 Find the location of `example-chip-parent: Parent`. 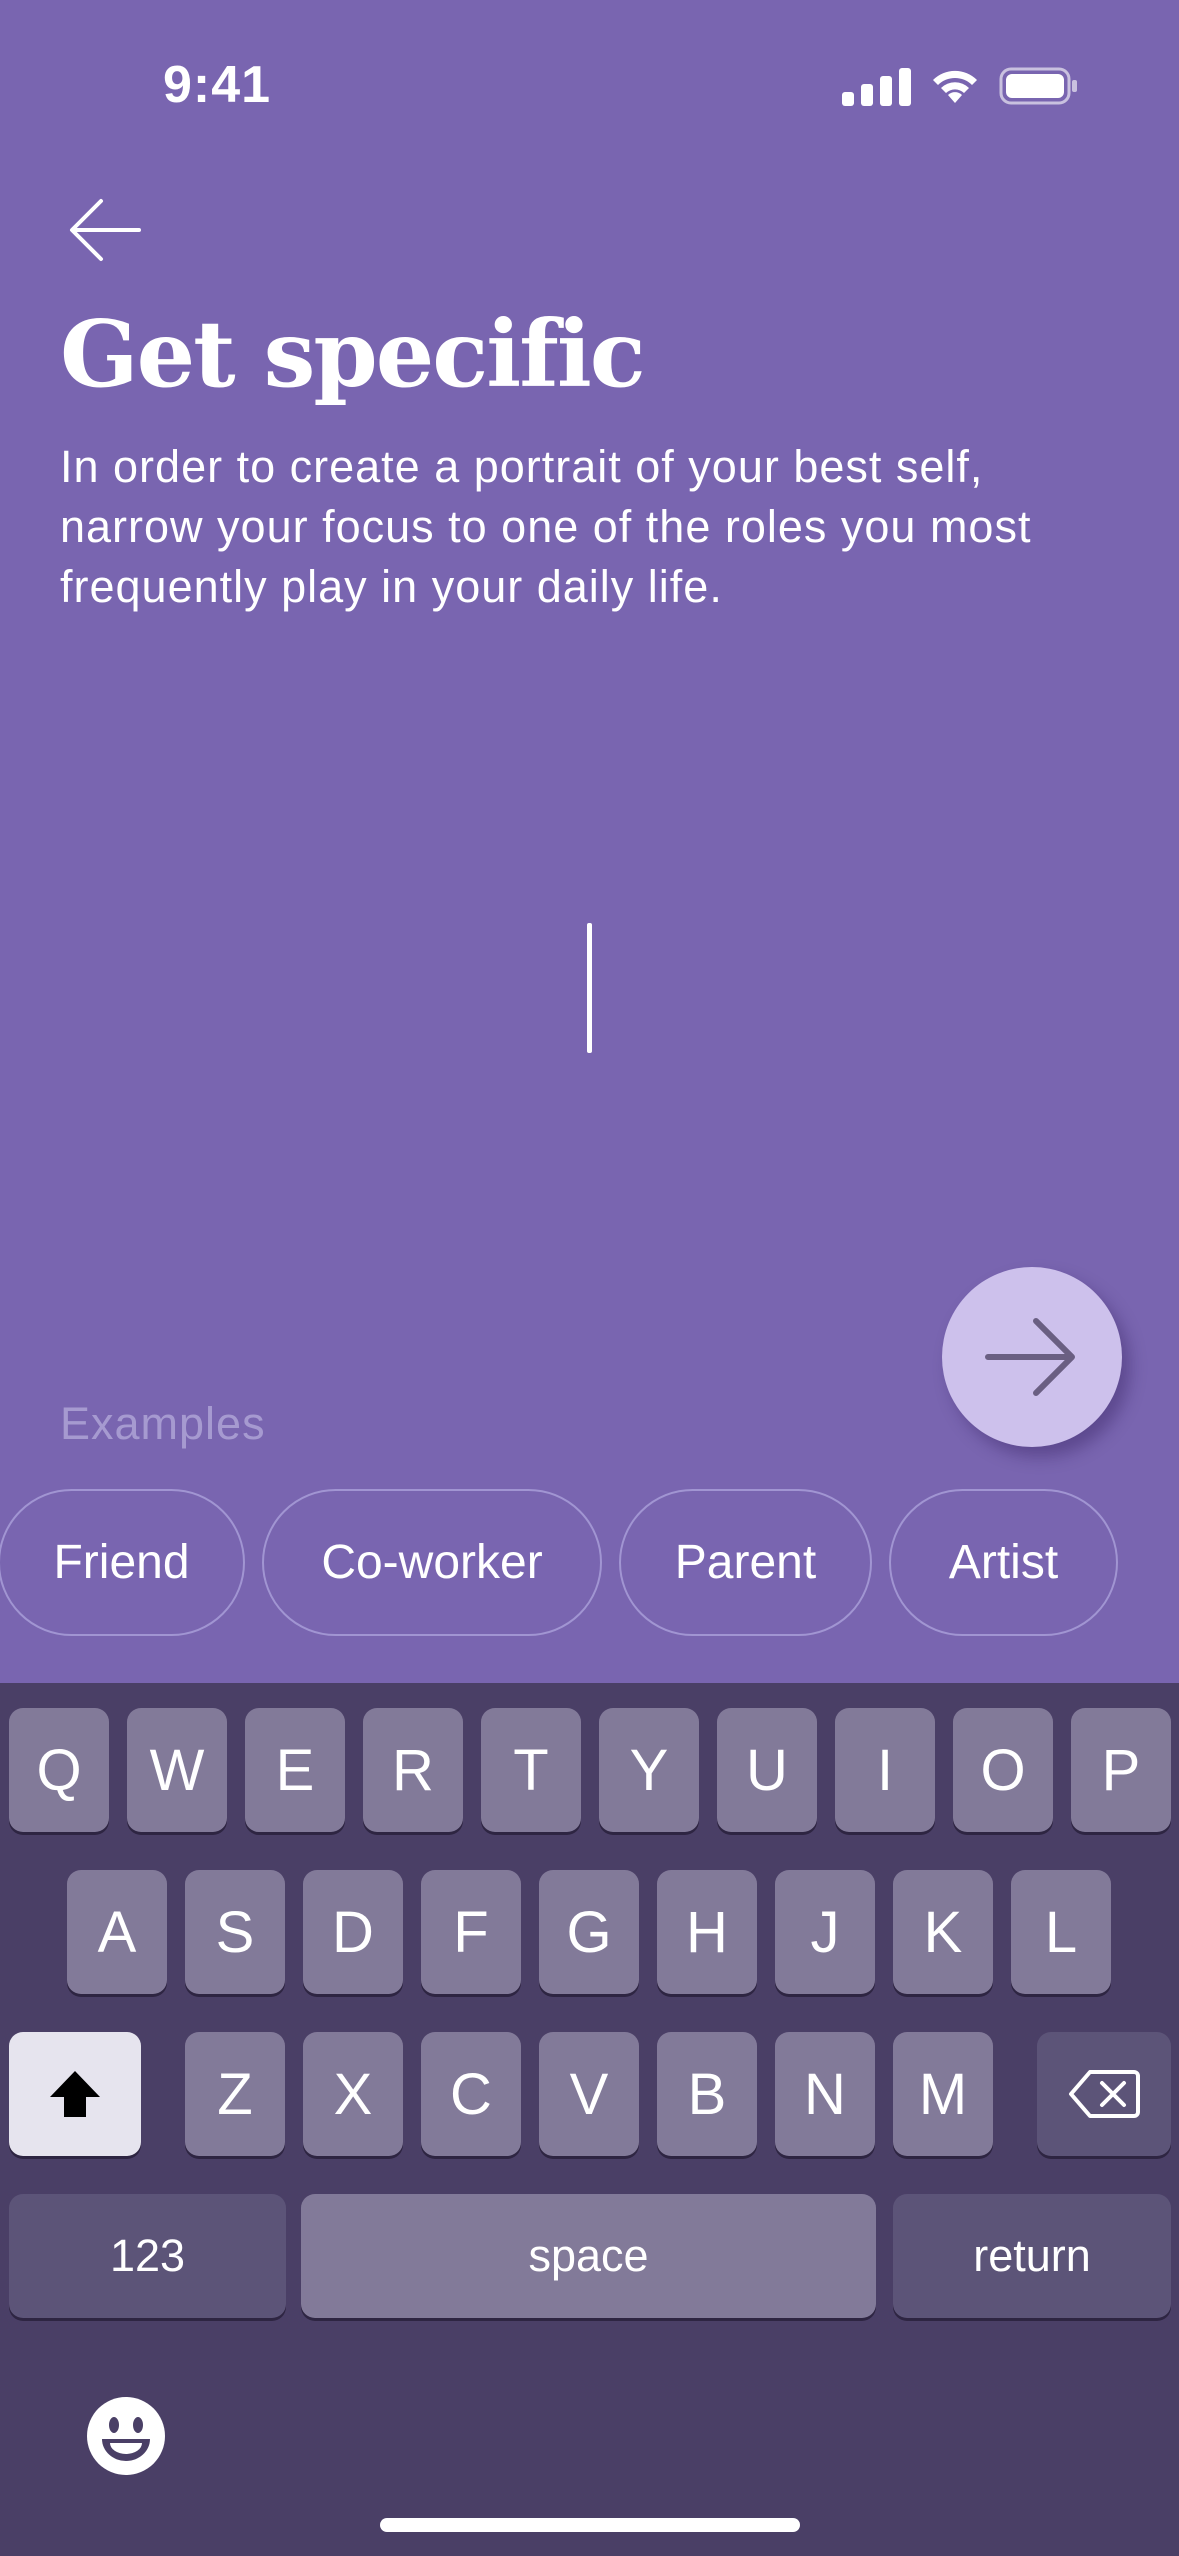

example-chip-parent: Parent is located at coordinates (745, 1562).